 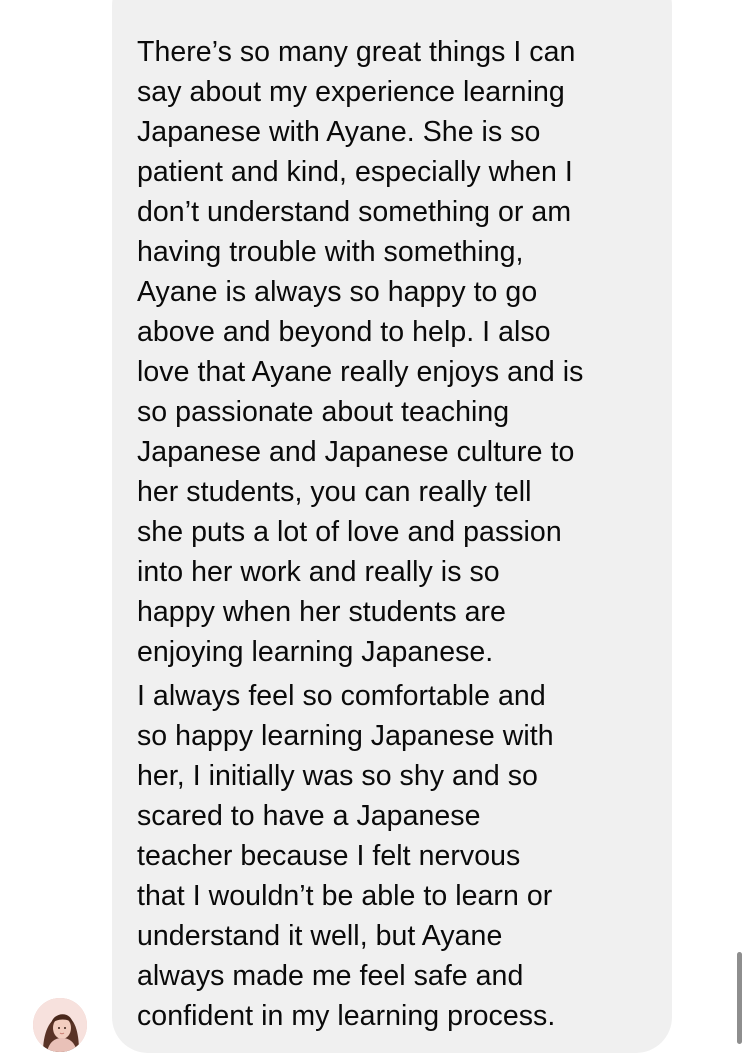 What do you see at coordinates (739, 998) in the screenshot?
I see `scrollbar-thumb` at bounding box center [739, 998].